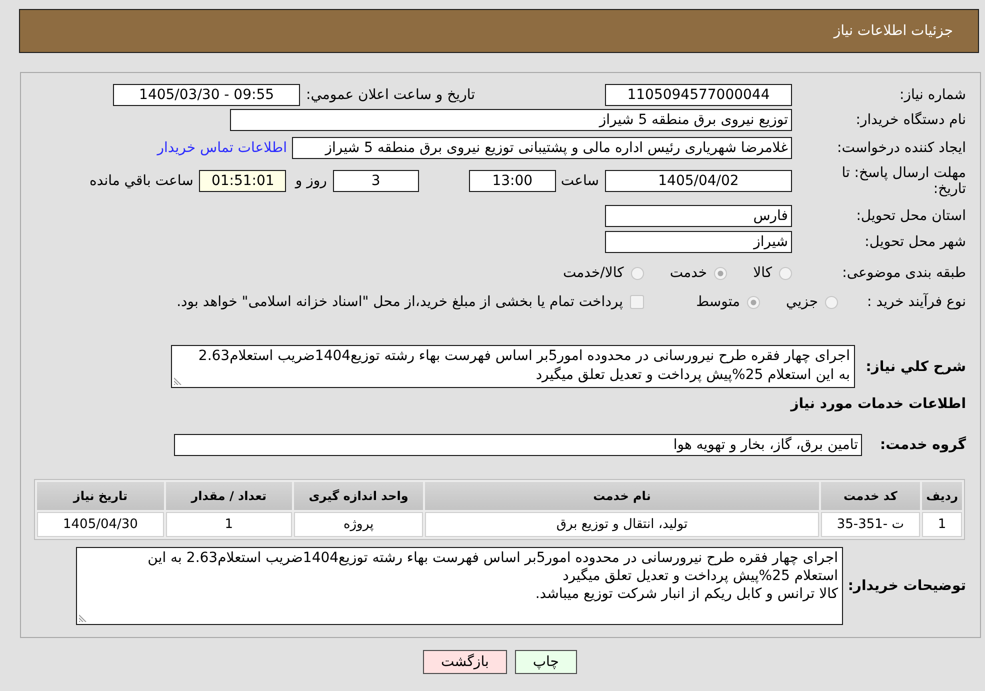  What do you see at coordinates (400, 302) in the screenshot?
I see `option-label: پرداخت تمام یا بخشی از مبلغ خرید،از محل "اسناد خزانه اسلامی" خواهد بود.` at bounding box center [400, 302].